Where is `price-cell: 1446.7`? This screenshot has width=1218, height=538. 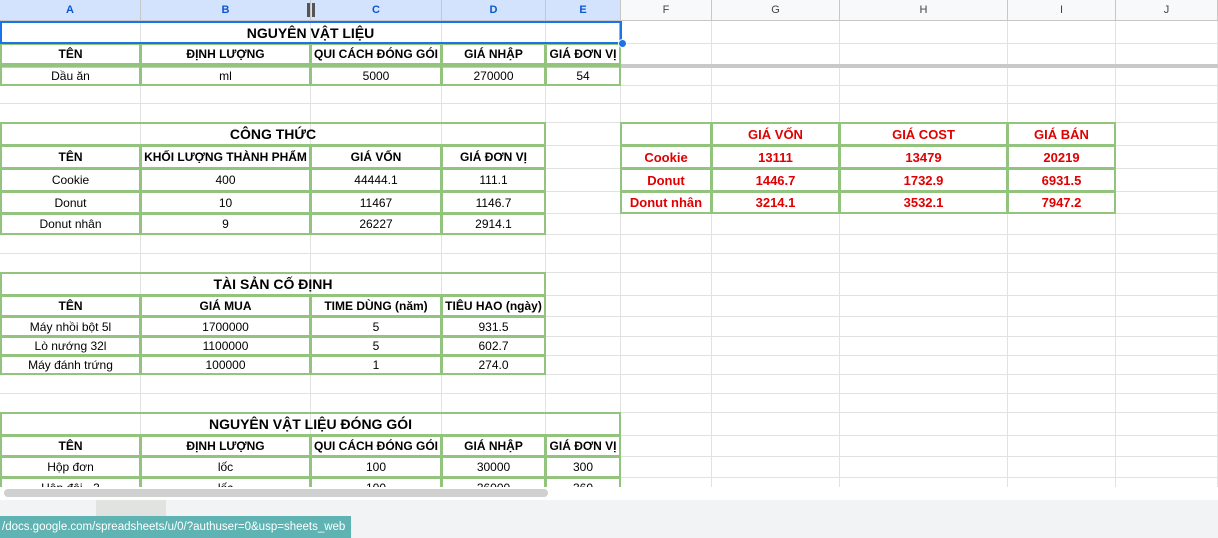
price-cell: 1446.7 is located at coordinates (775, 180).